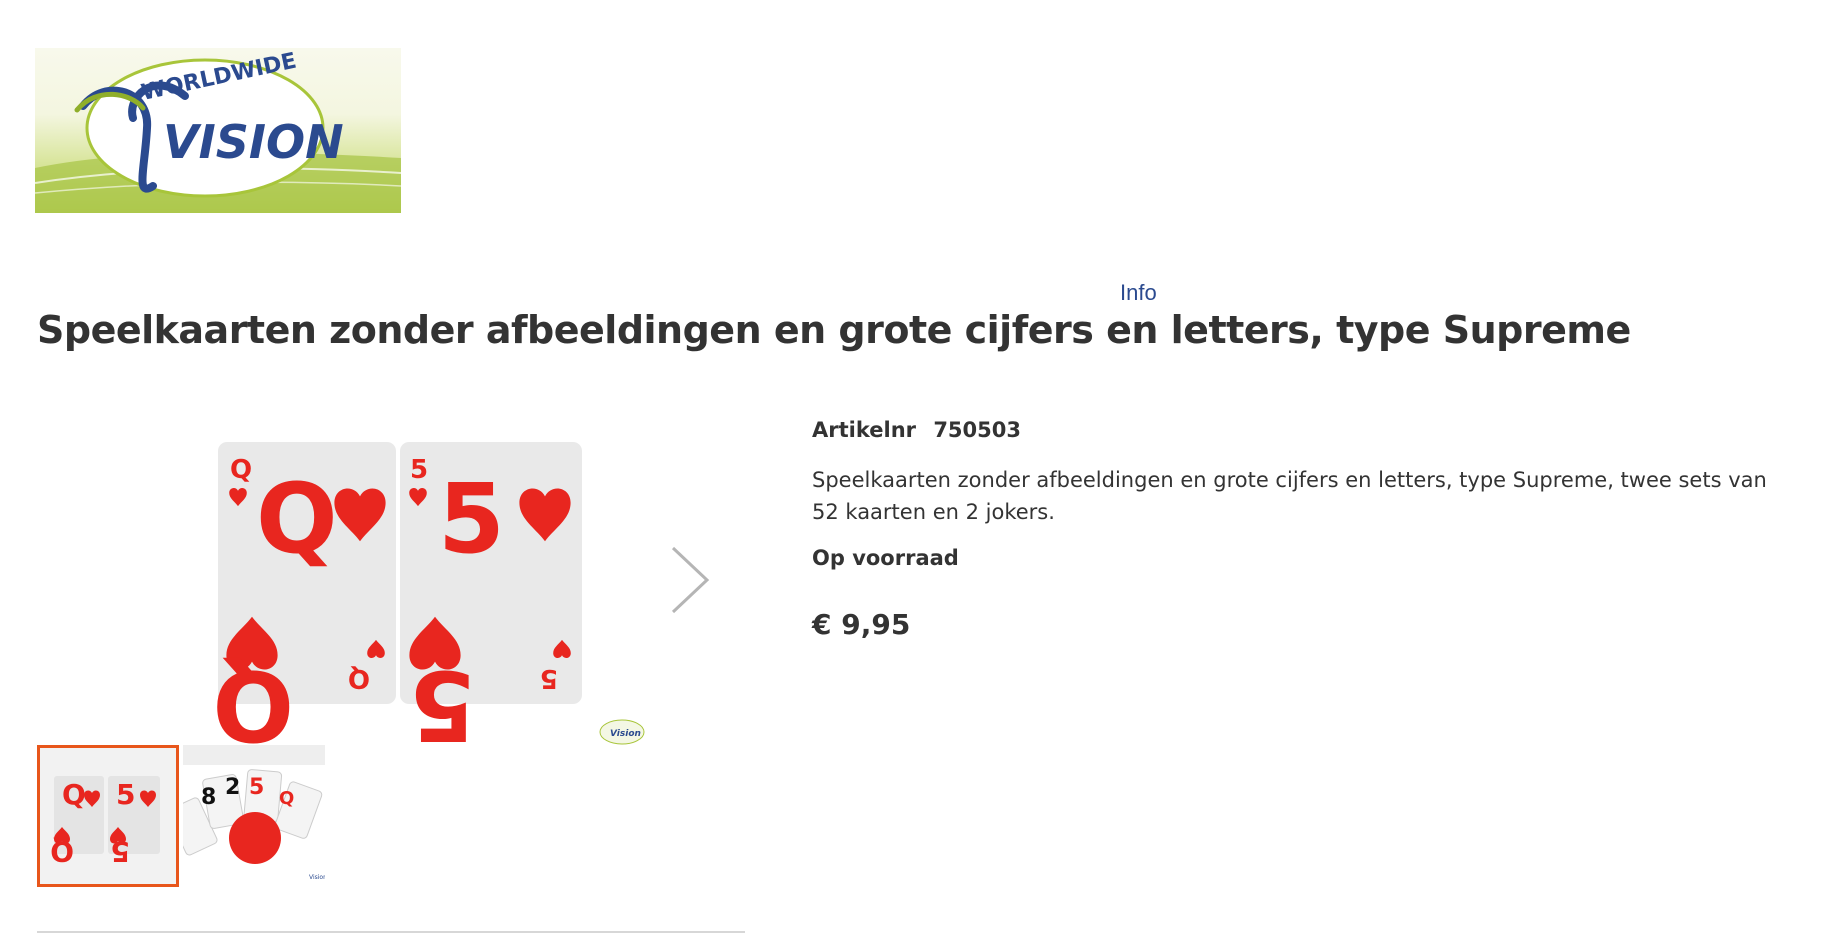 Image resolution: width=1824 pixels, height=933 pixels. Describe the element at coordinates (491, 601) in the screenshot. I see `card-five-hearts: 5 5 5 5` at that location.